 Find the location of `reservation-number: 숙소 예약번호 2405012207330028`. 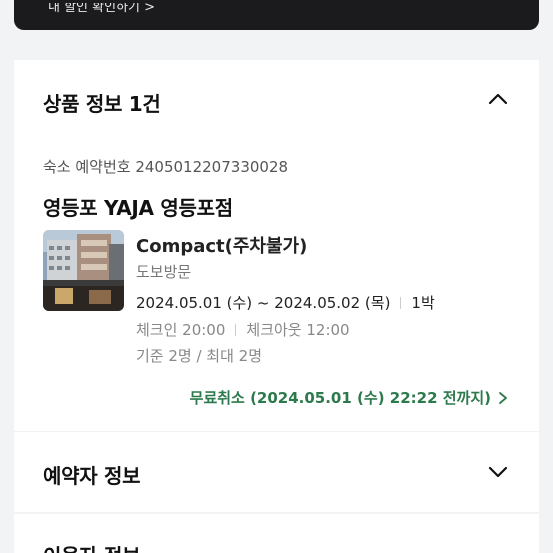

reservation-number: 숙소 예약번호 2405012207330028 is located at coordinates (166, 167).